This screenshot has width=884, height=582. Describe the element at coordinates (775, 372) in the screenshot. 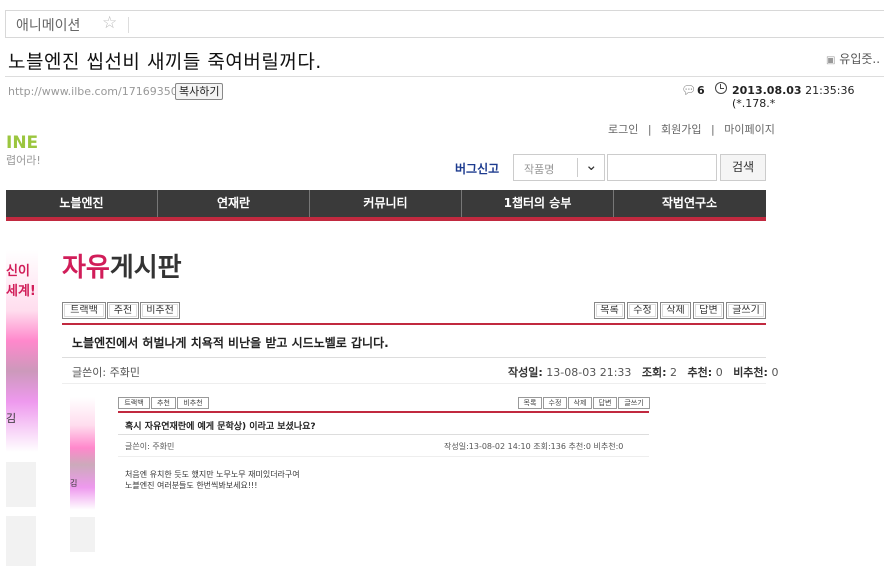

I see `down-value: 0` at that location.